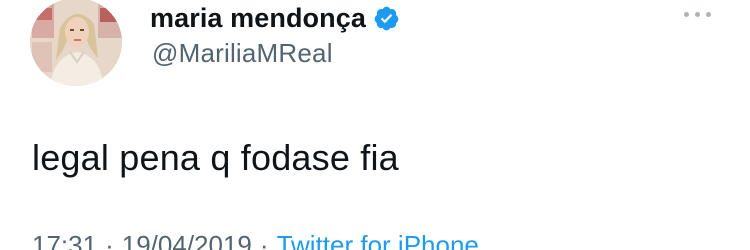 The image size is (750, 250). Describe the element at coordinates (215, 157) in the screenshot. I see `tweet-text: legal pena q fodase fia` at that location.